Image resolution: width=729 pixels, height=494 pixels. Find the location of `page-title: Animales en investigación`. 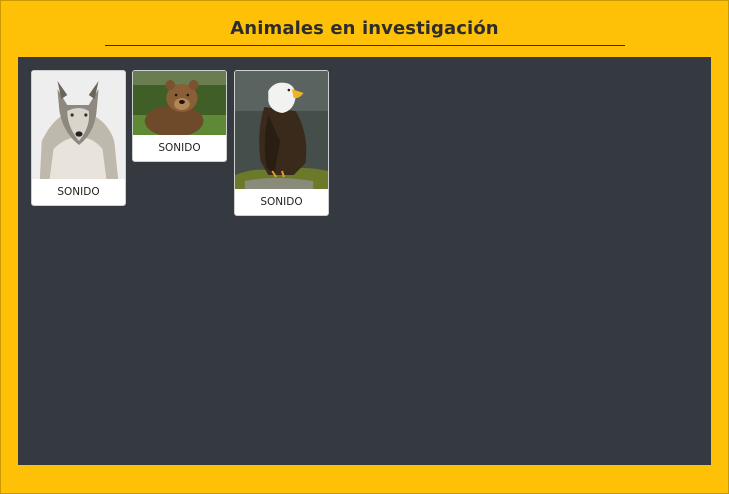

page-title: Animales en investigación is located at coordinates (364, 28).